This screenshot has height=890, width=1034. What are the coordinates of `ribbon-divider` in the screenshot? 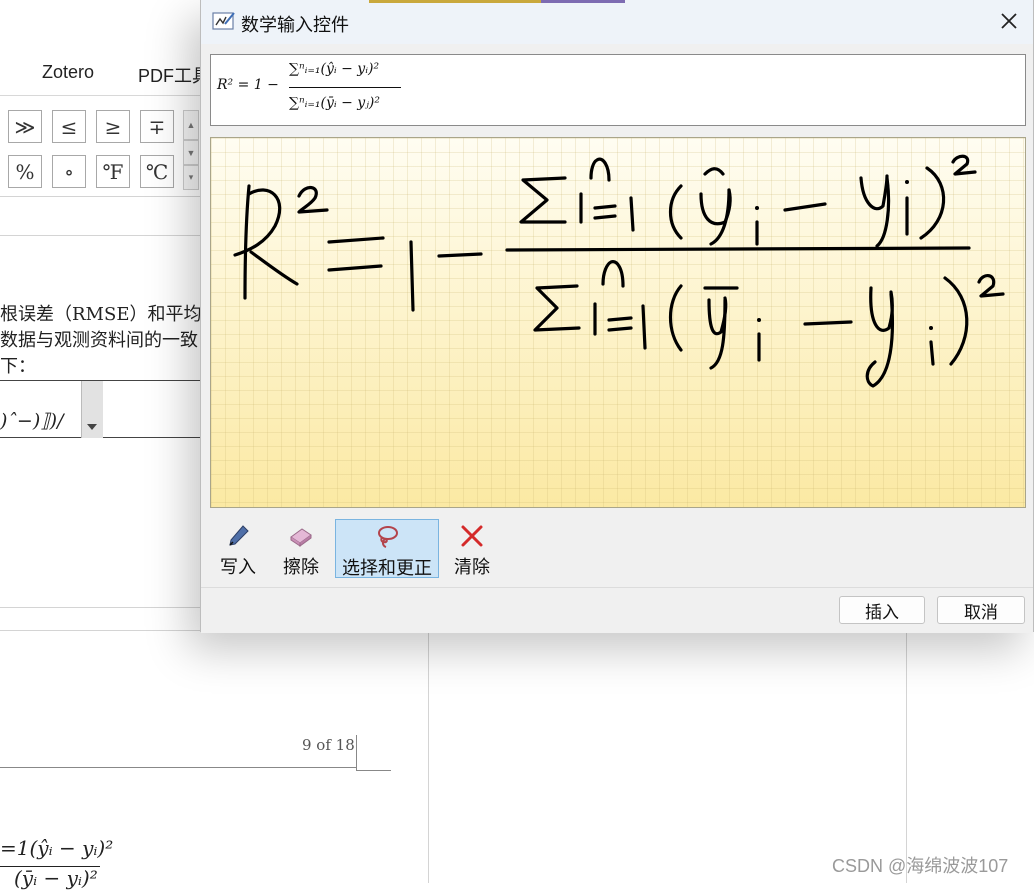 It's located at (105, 95).